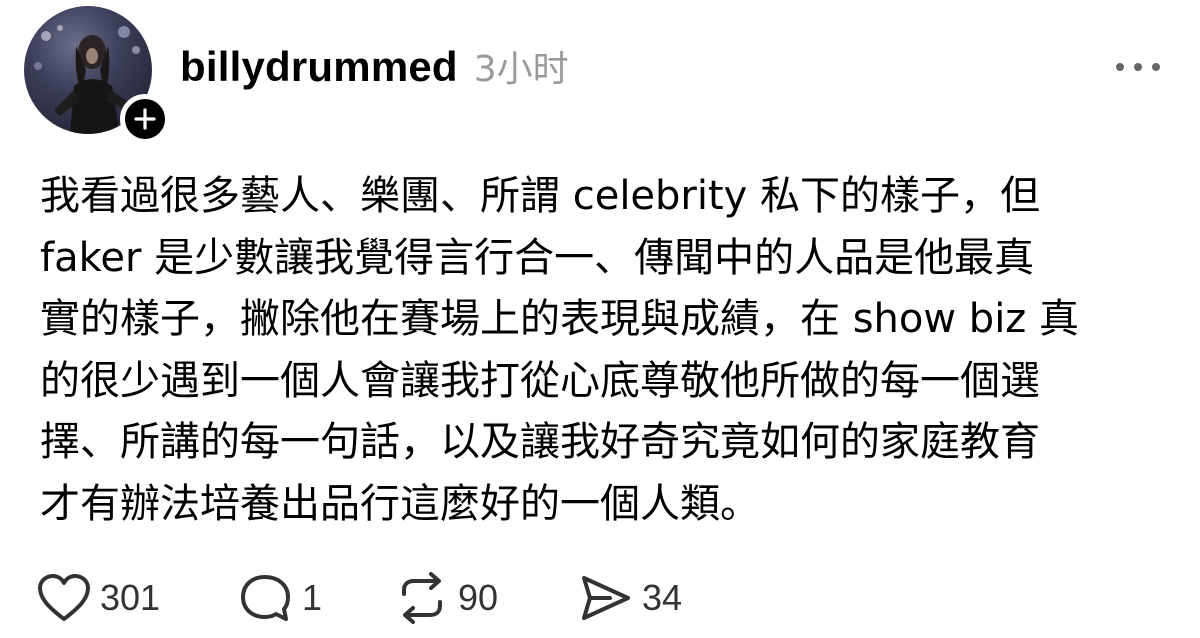 This screenshot has width=1200, height=638. What do you see at coordinates (560, 319) in the screenshot?
I see `post-body-line: 實的樣子，撇除他在賽場上的表現與成績，在 show biz 真` at bounding box center [560, 319].